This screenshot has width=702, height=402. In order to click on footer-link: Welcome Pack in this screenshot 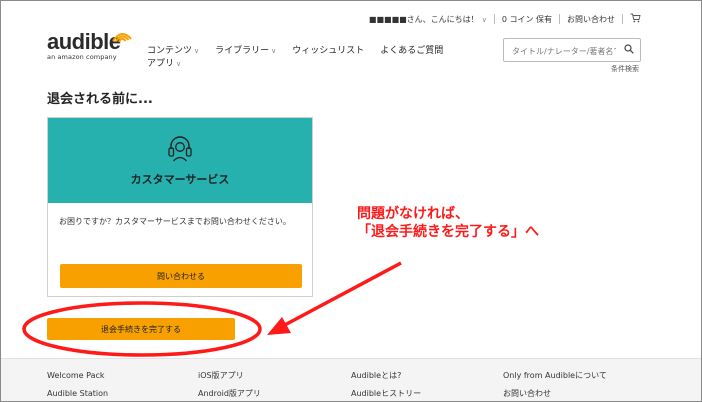, I will do `click(77, 376)`.